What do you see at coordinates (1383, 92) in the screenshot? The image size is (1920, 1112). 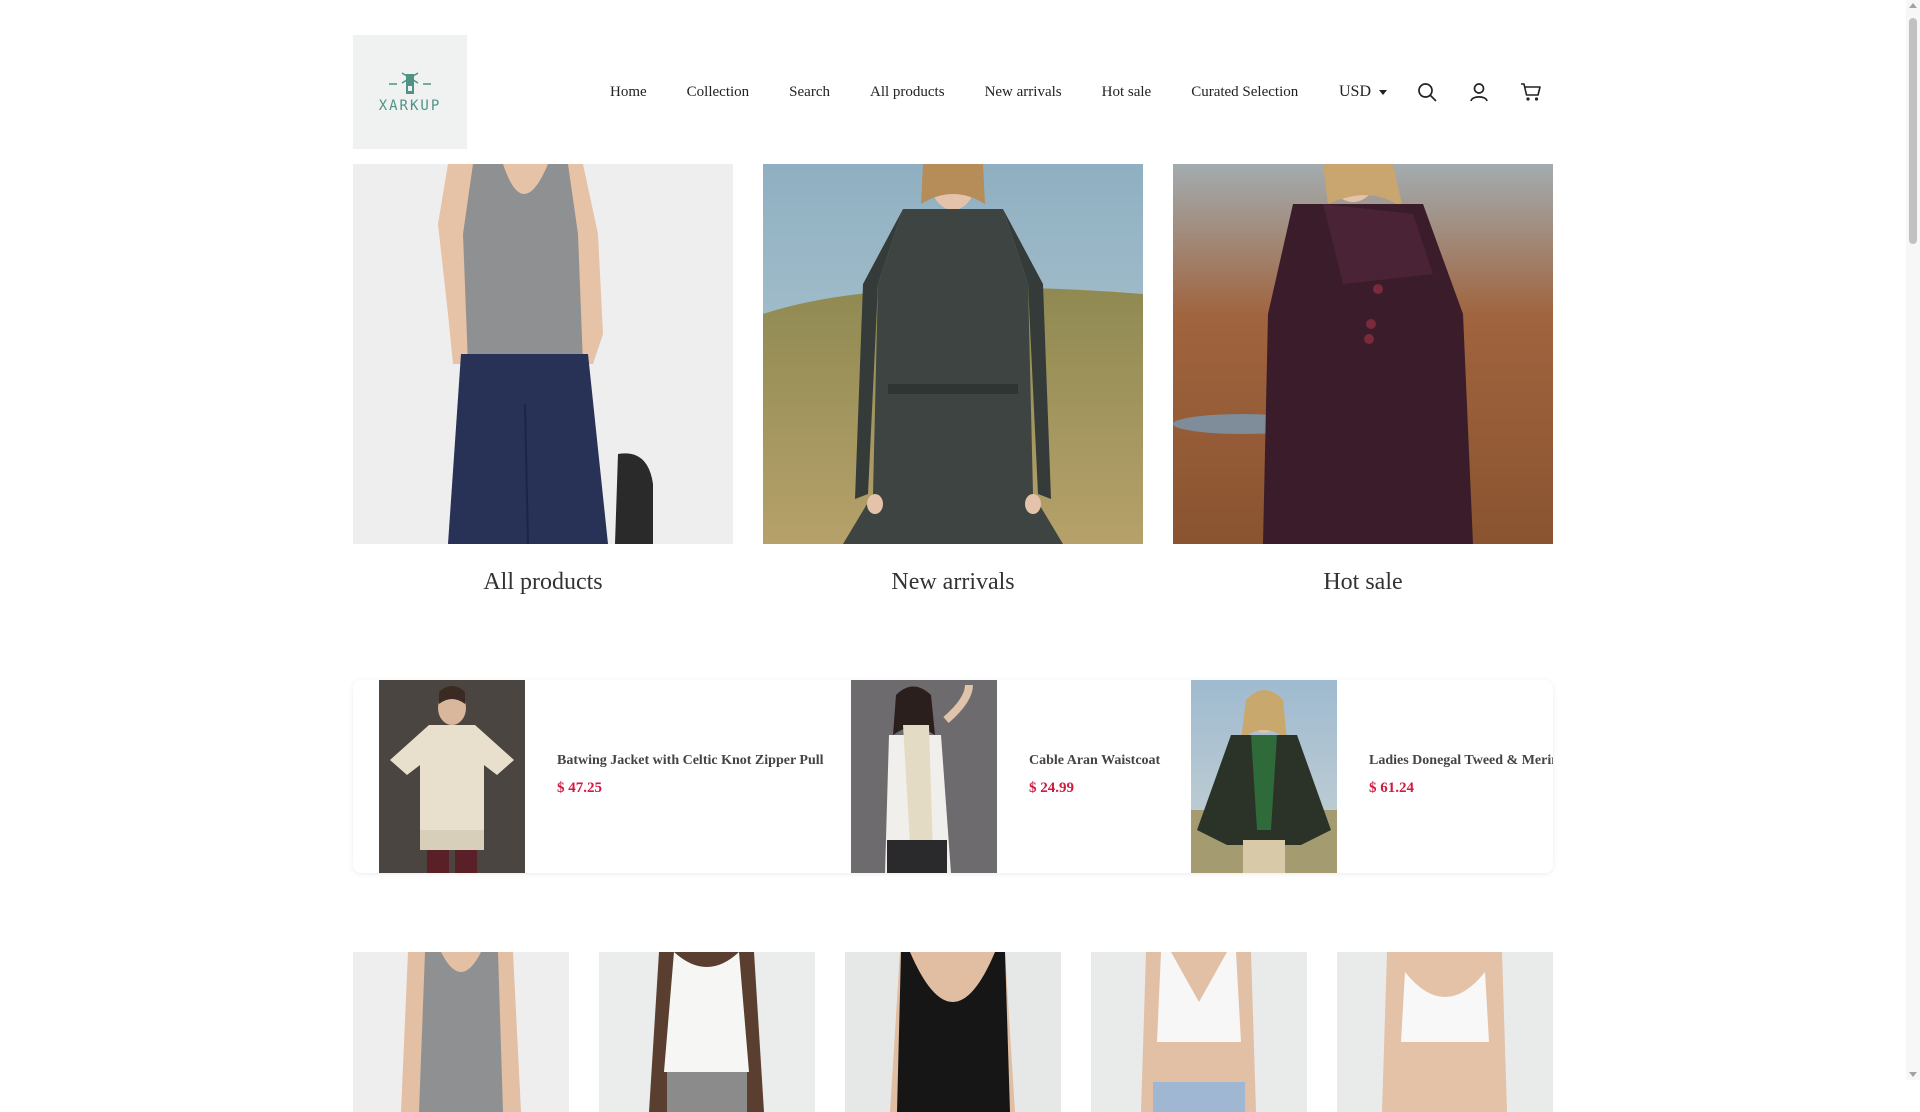 I see `caret-down-icon` at bounding box center [1383, 92].